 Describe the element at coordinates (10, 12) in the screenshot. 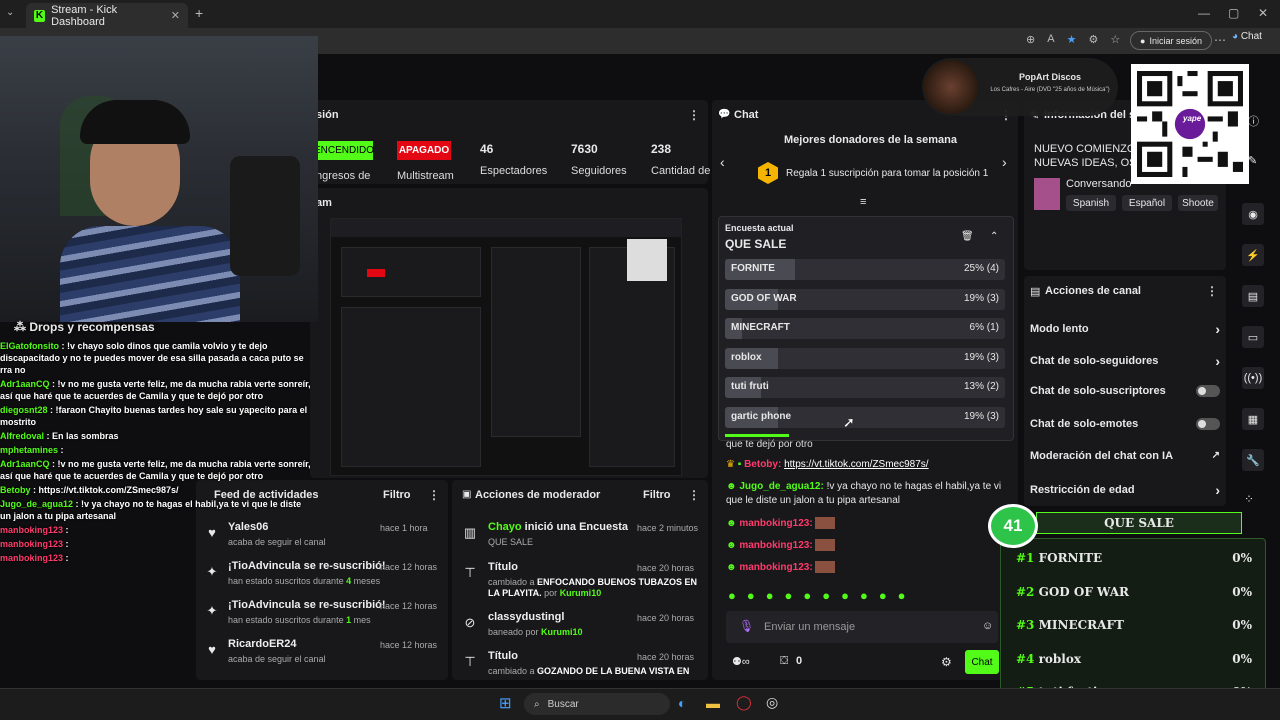

I see `tab-list-icon: ⌄` at that location.